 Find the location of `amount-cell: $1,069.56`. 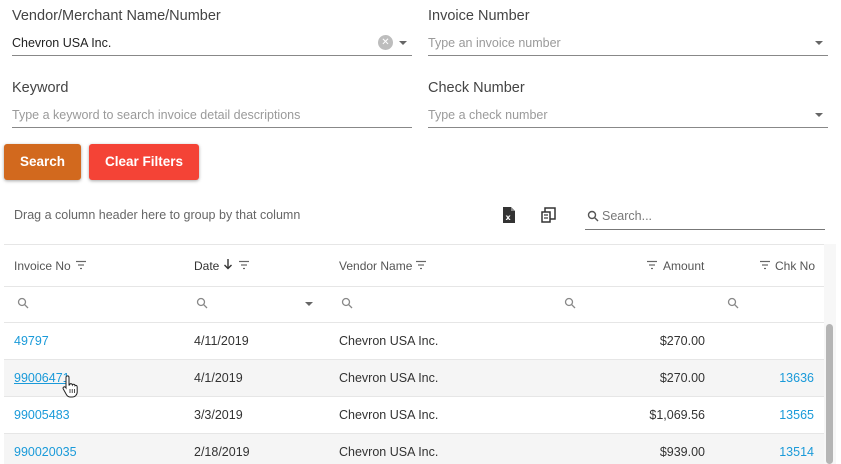

amount-cell: $1,069.56 is located at coordinates (677, 415).